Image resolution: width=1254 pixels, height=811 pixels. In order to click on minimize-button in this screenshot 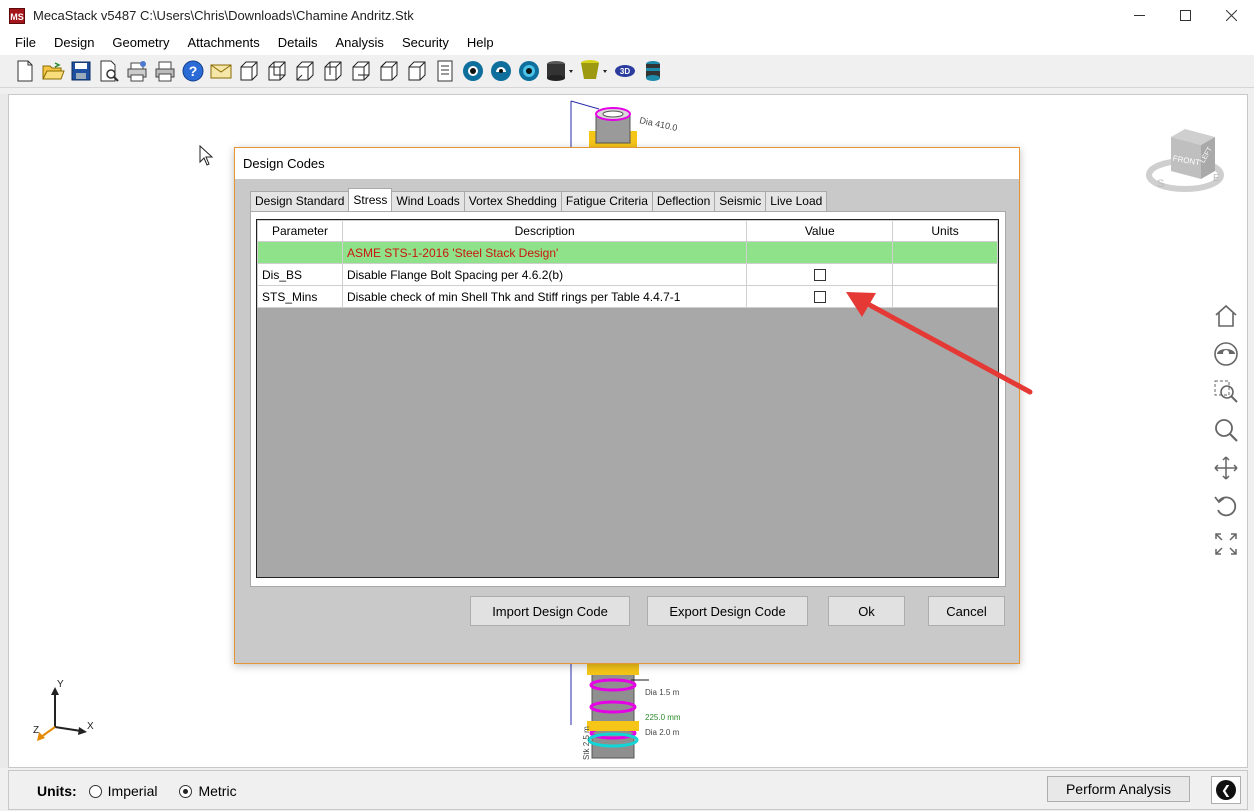, I will do `click(1139, 15)`.